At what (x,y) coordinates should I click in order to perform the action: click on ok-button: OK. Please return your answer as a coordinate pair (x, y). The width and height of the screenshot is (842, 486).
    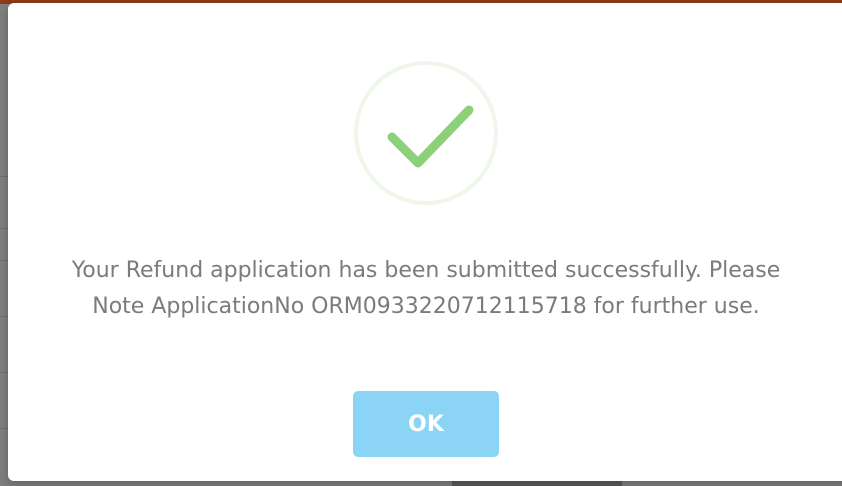
    Looking at the image, I should click on (426, 424).